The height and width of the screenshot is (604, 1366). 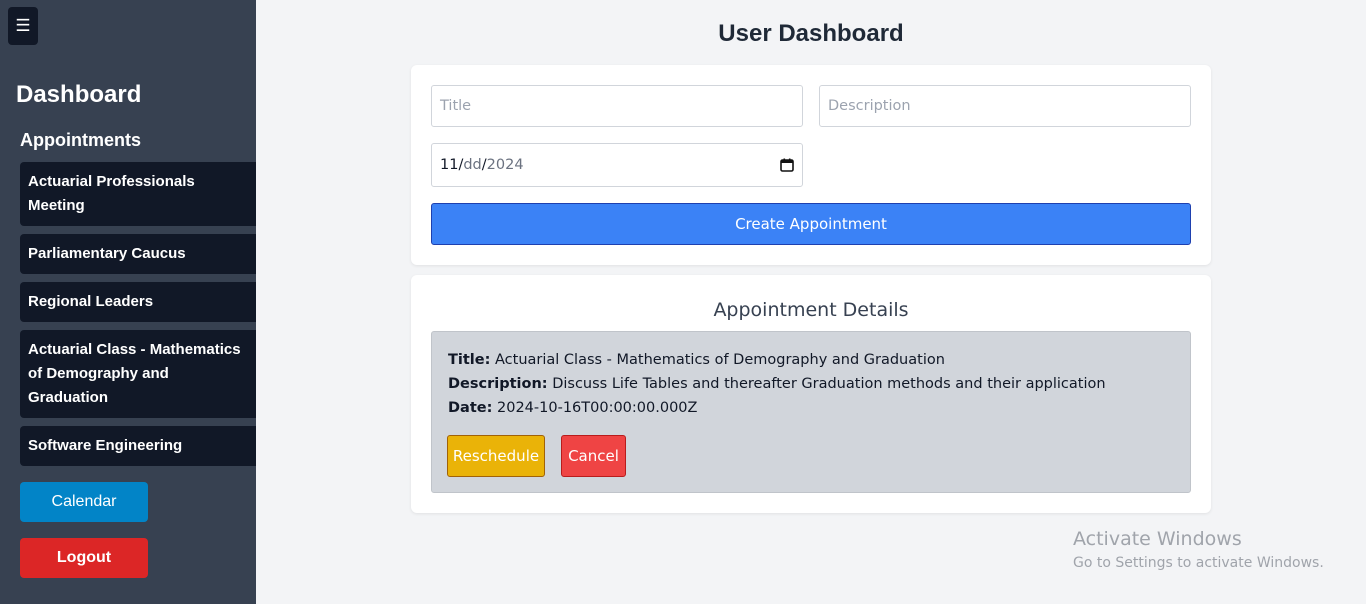 I want to click on menu-toggle-button: ☰, so click(x=23, y=26).